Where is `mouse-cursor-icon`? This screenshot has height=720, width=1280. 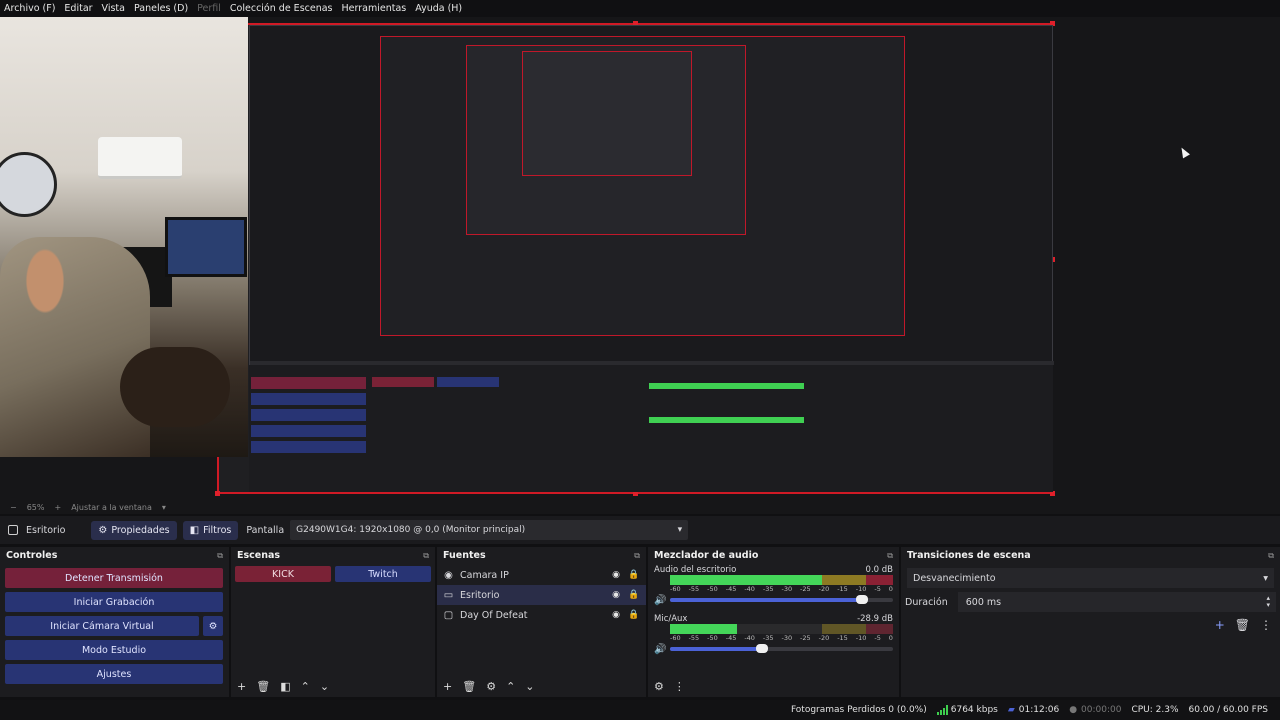
mouse-cursor-icon is located at coordinates (1184, 152).